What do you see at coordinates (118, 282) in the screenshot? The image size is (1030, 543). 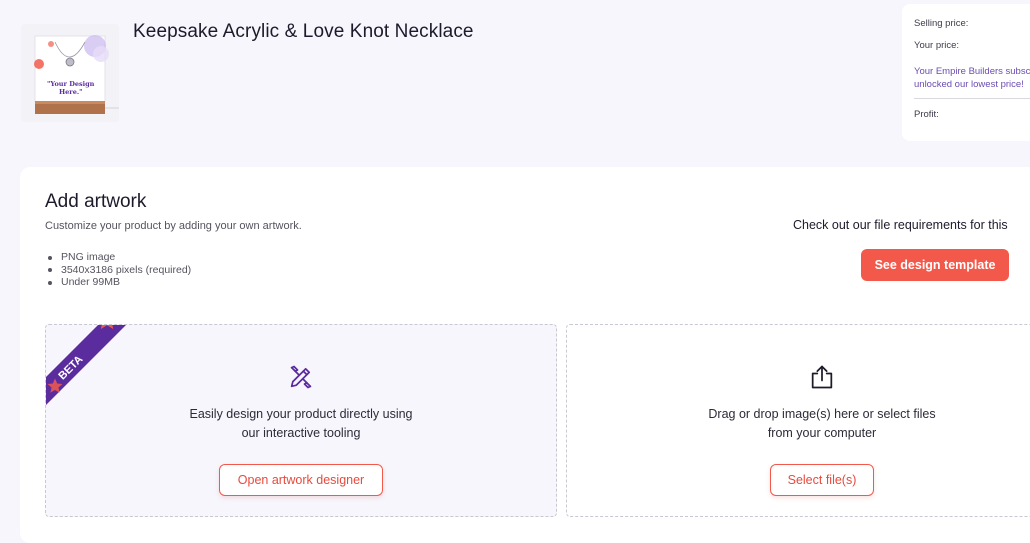 I see `requirement-item: Under 99MB` at bounding box center [118, 282].